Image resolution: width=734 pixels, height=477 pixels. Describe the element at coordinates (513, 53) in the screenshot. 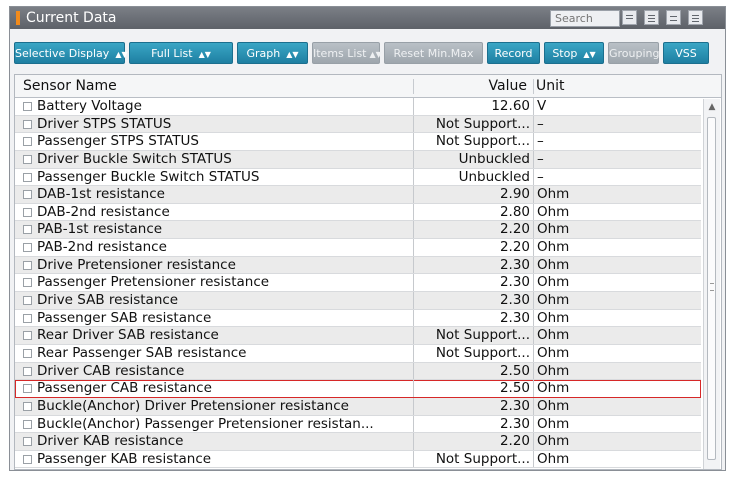

I see `record-button: Record` at that location.